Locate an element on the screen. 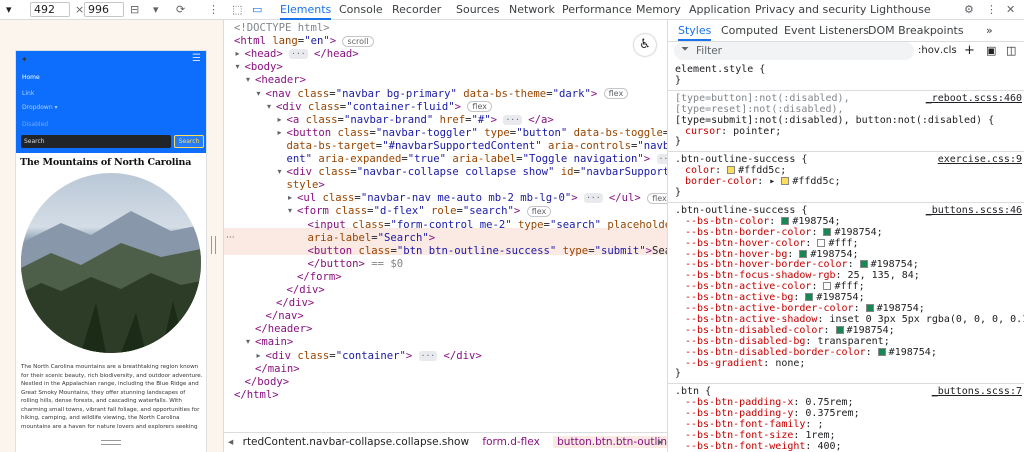  tab-recorder: Recorder is located at coordinates (416, 10).